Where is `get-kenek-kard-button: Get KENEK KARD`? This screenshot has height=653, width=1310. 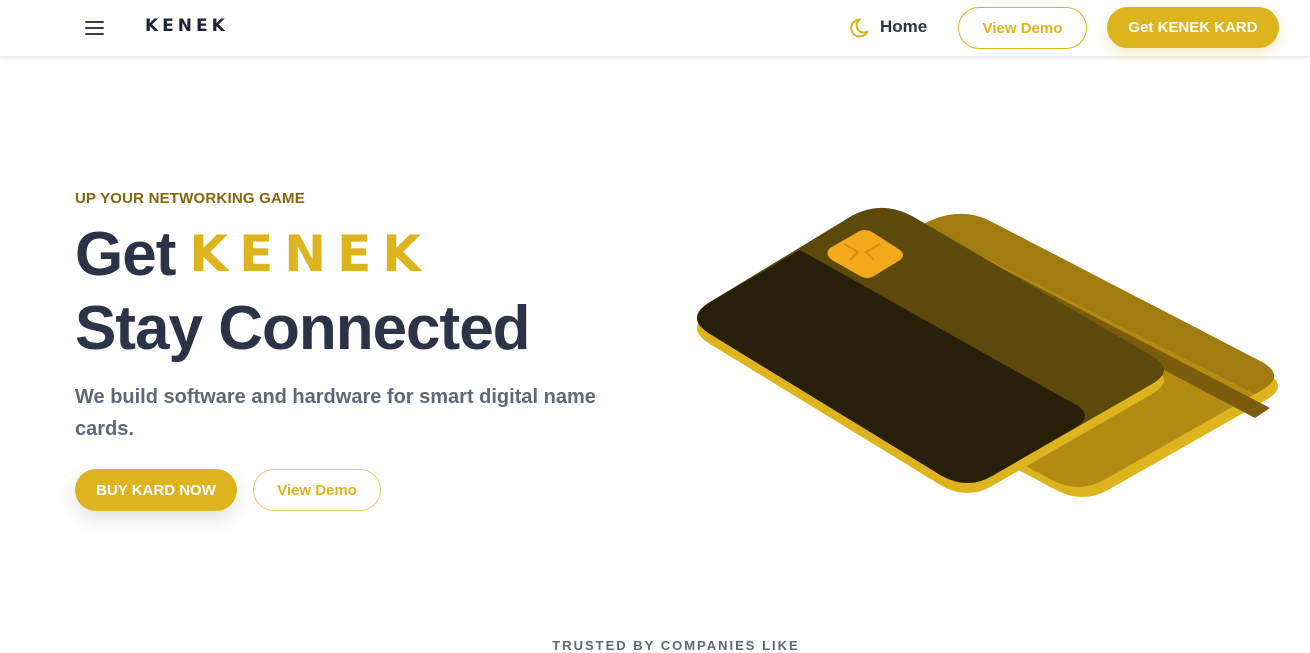 get-kenek-kard-button: Get KENEK KARD is located at coordinates (1193, 27).